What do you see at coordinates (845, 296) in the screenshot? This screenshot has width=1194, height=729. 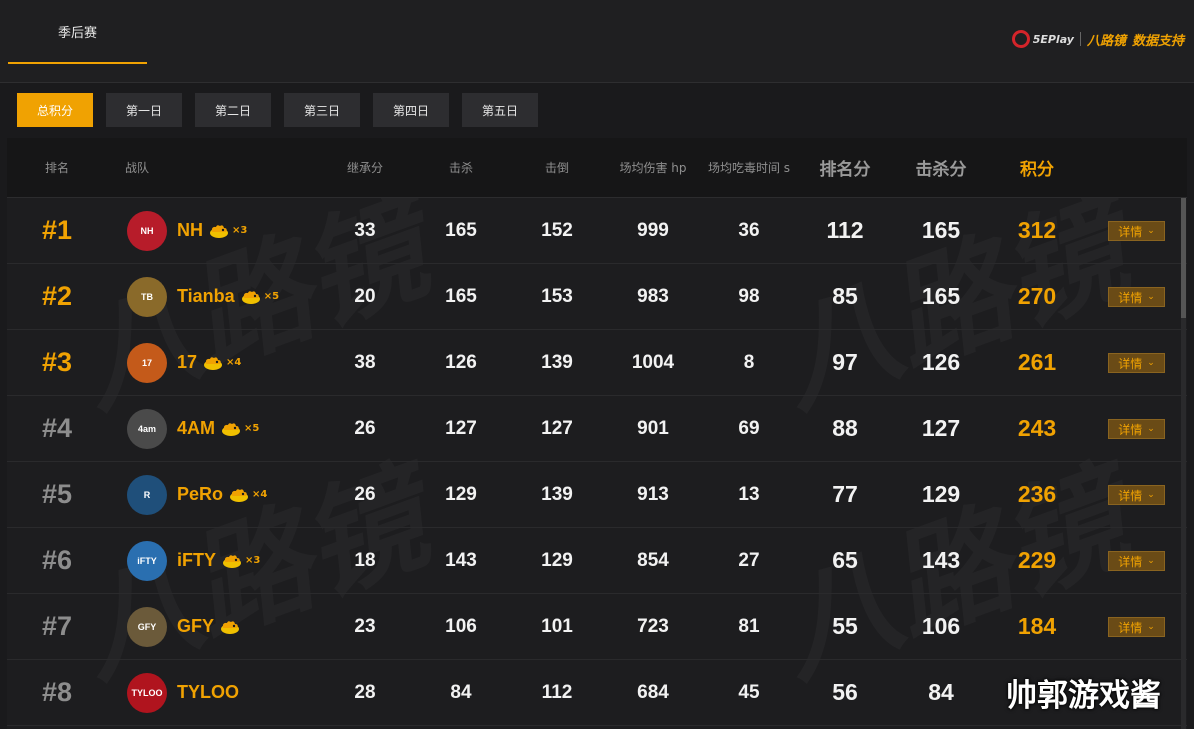 I see `rank-points-cell: 85` at bounding box center [845, 296].